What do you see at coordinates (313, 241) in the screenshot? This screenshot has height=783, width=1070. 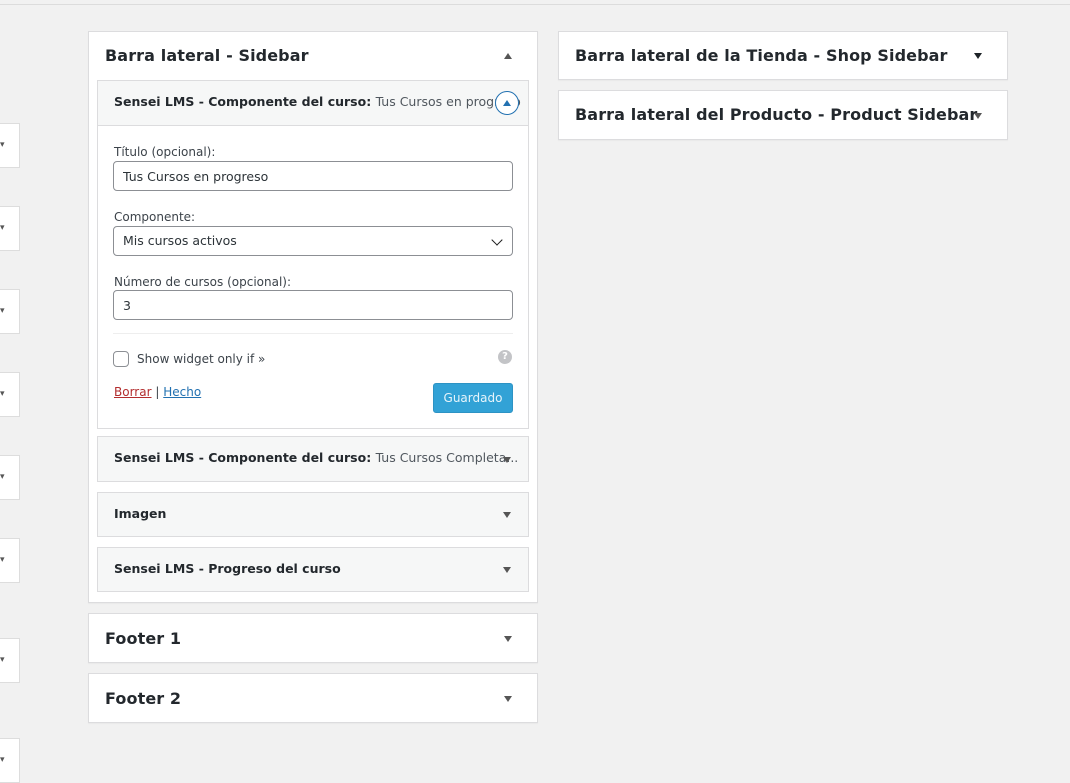 I see `component-select: Mis cursos activos` at bounding box center [313, 241].